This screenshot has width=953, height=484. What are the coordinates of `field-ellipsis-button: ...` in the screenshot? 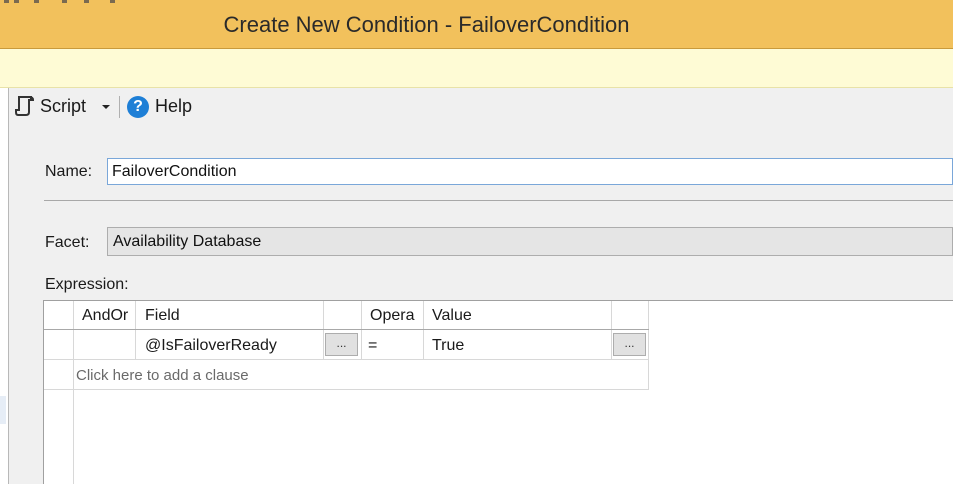 It's located at (341, 344).